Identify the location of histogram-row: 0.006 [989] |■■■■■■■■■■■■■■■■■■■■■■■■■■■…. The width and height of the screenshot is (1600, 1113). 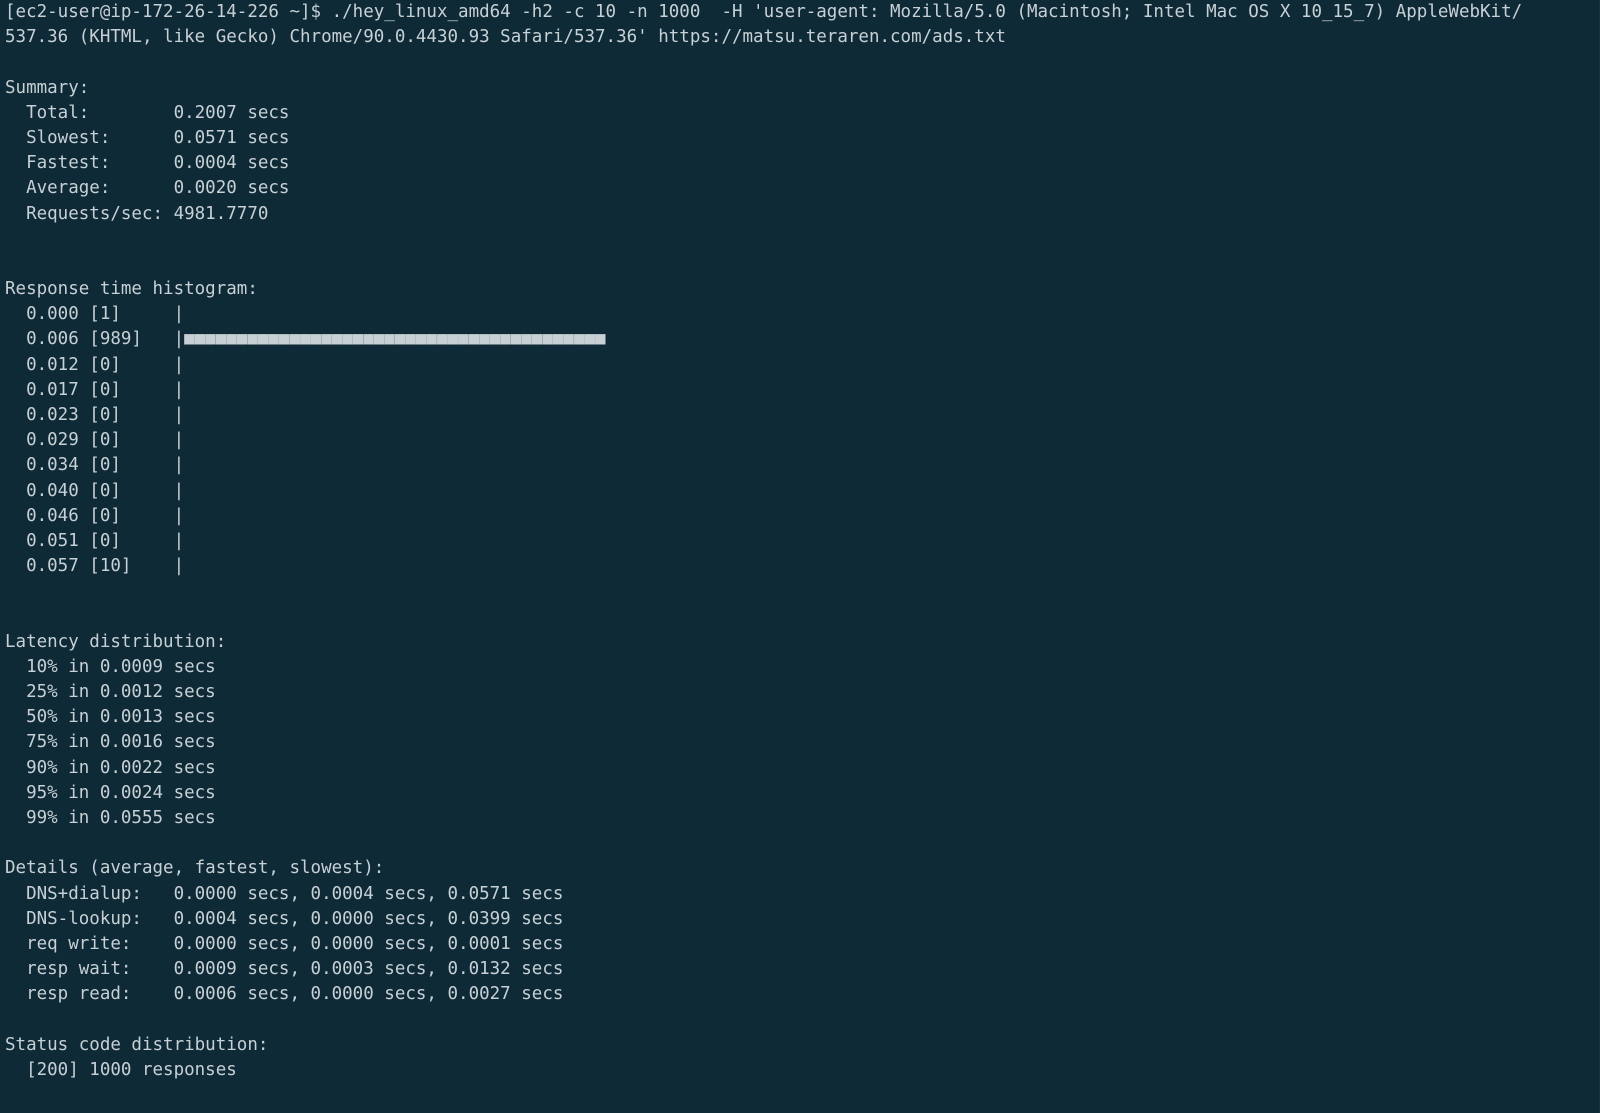
(305, 339).